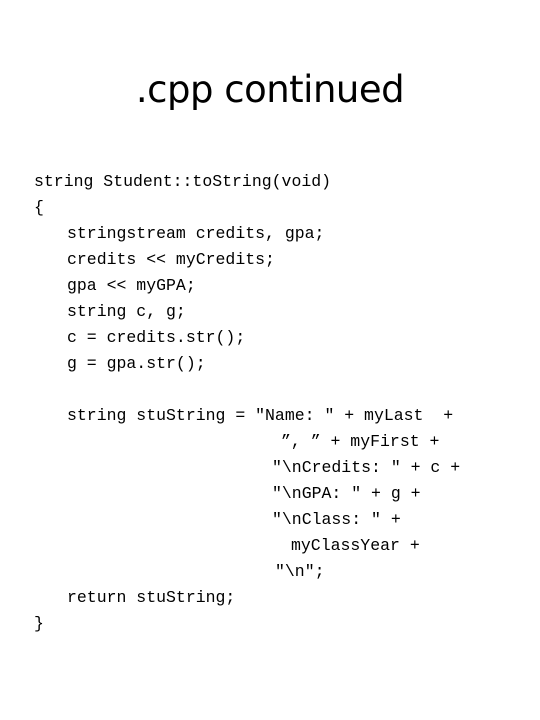 Image resolution: width=540 pixels, height=720 pixels. Describe the element at coordinates (151, 597) in the screenshot. I see `code-line-return: return stuString;` at that location.